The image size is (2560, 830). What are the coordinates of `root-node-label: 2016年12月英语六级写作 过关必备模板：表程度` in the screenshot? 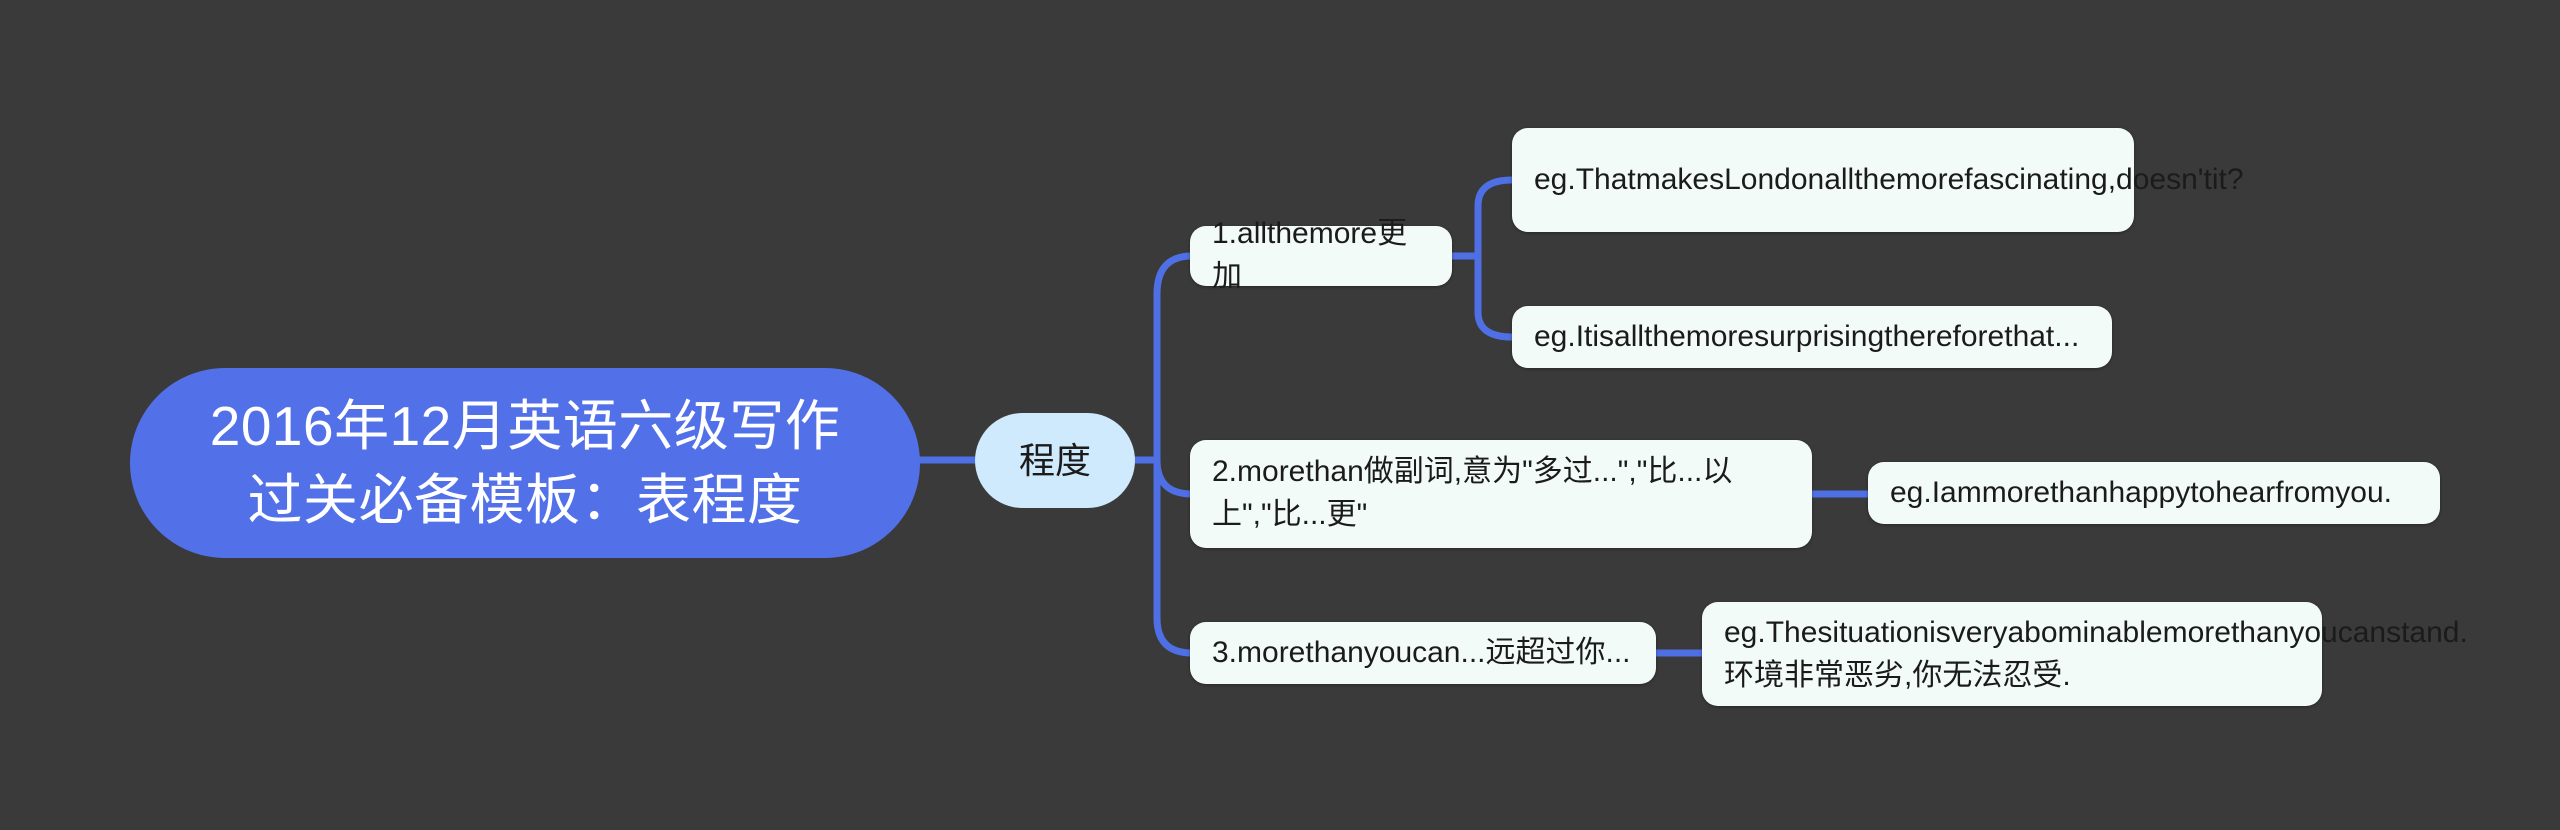 It's located at (525, 463).